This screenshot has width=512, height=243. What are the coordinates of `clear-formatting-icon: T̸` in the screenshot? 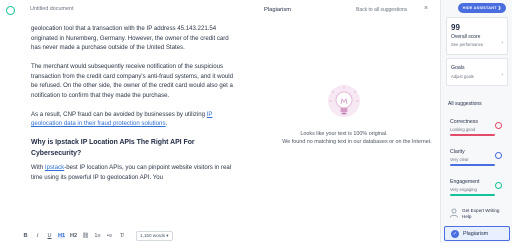 It's located at (121, 236).